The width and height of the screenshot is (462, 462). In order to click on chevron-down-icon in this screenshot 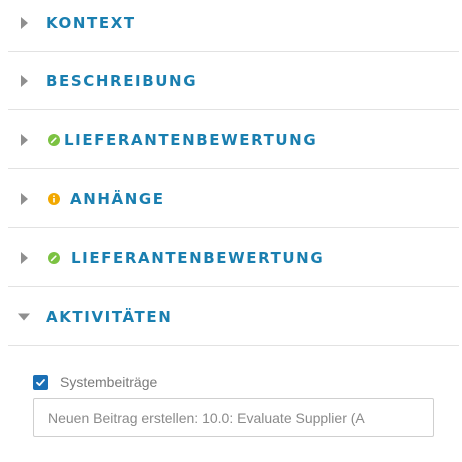, I will do `click(24, 316)`.